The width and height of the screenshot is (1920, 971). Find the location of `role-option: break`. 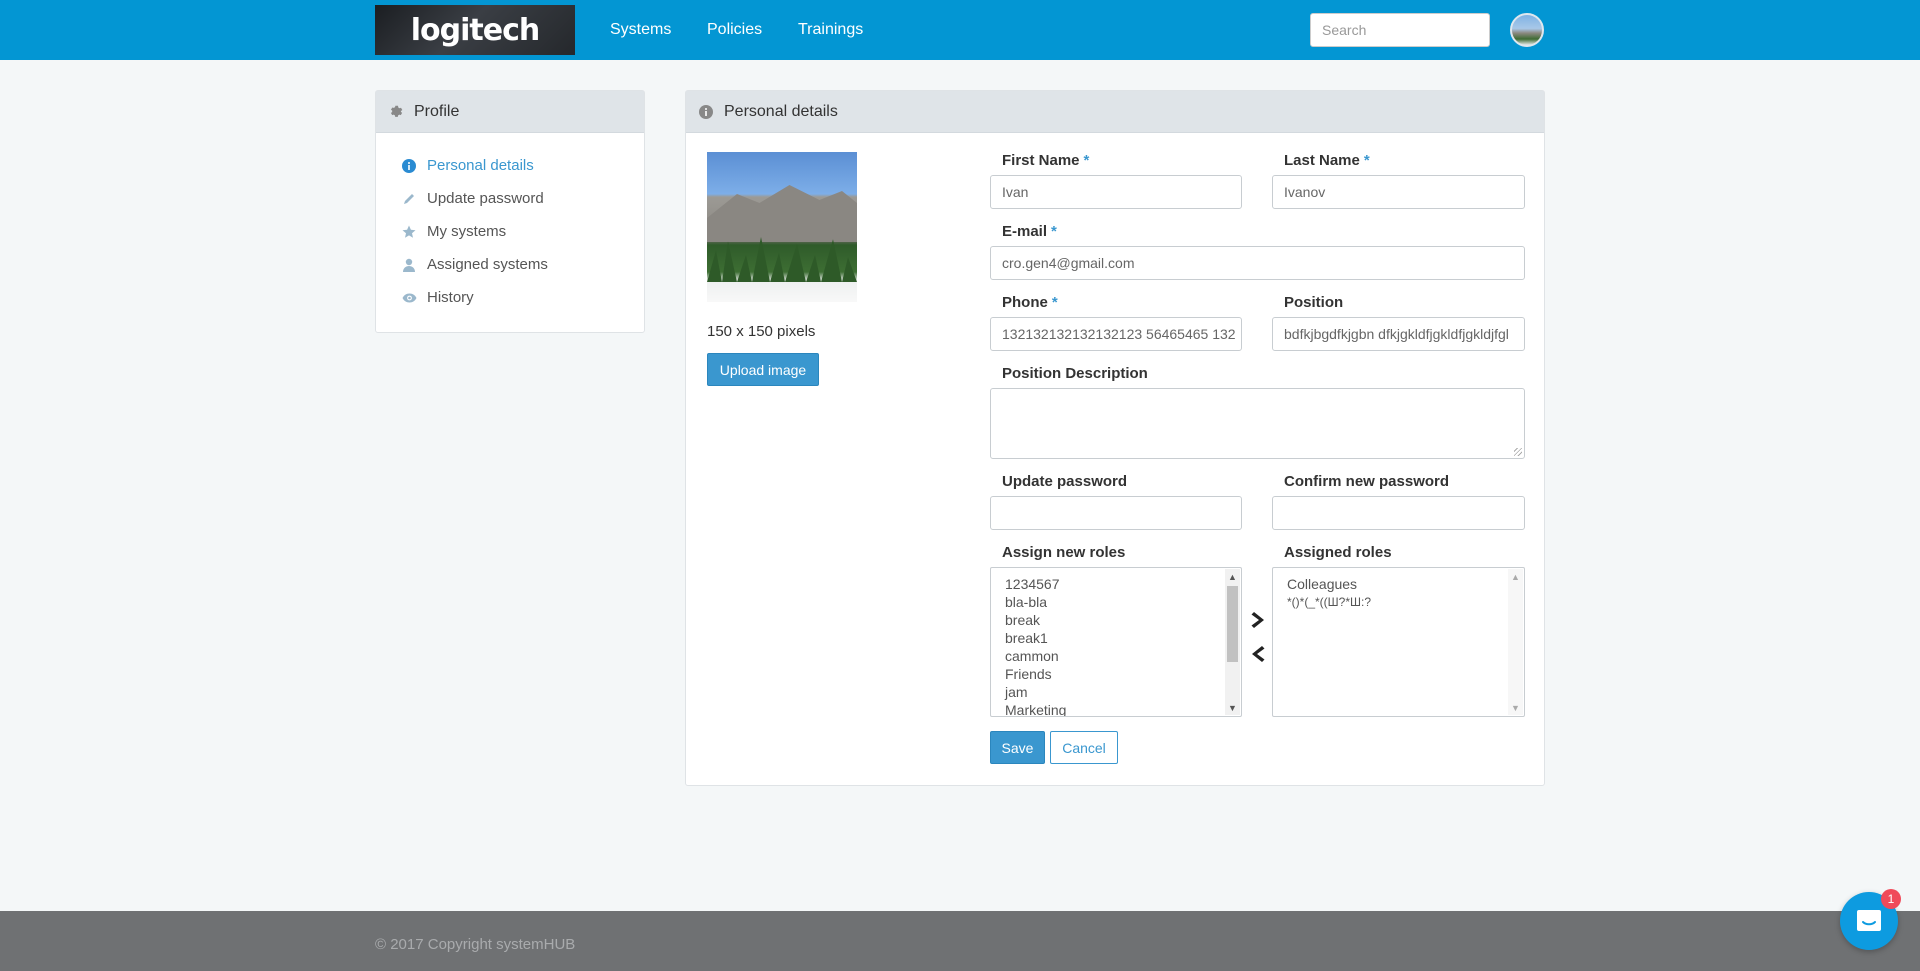

role-option: break is located at coordinates (1116, 620).